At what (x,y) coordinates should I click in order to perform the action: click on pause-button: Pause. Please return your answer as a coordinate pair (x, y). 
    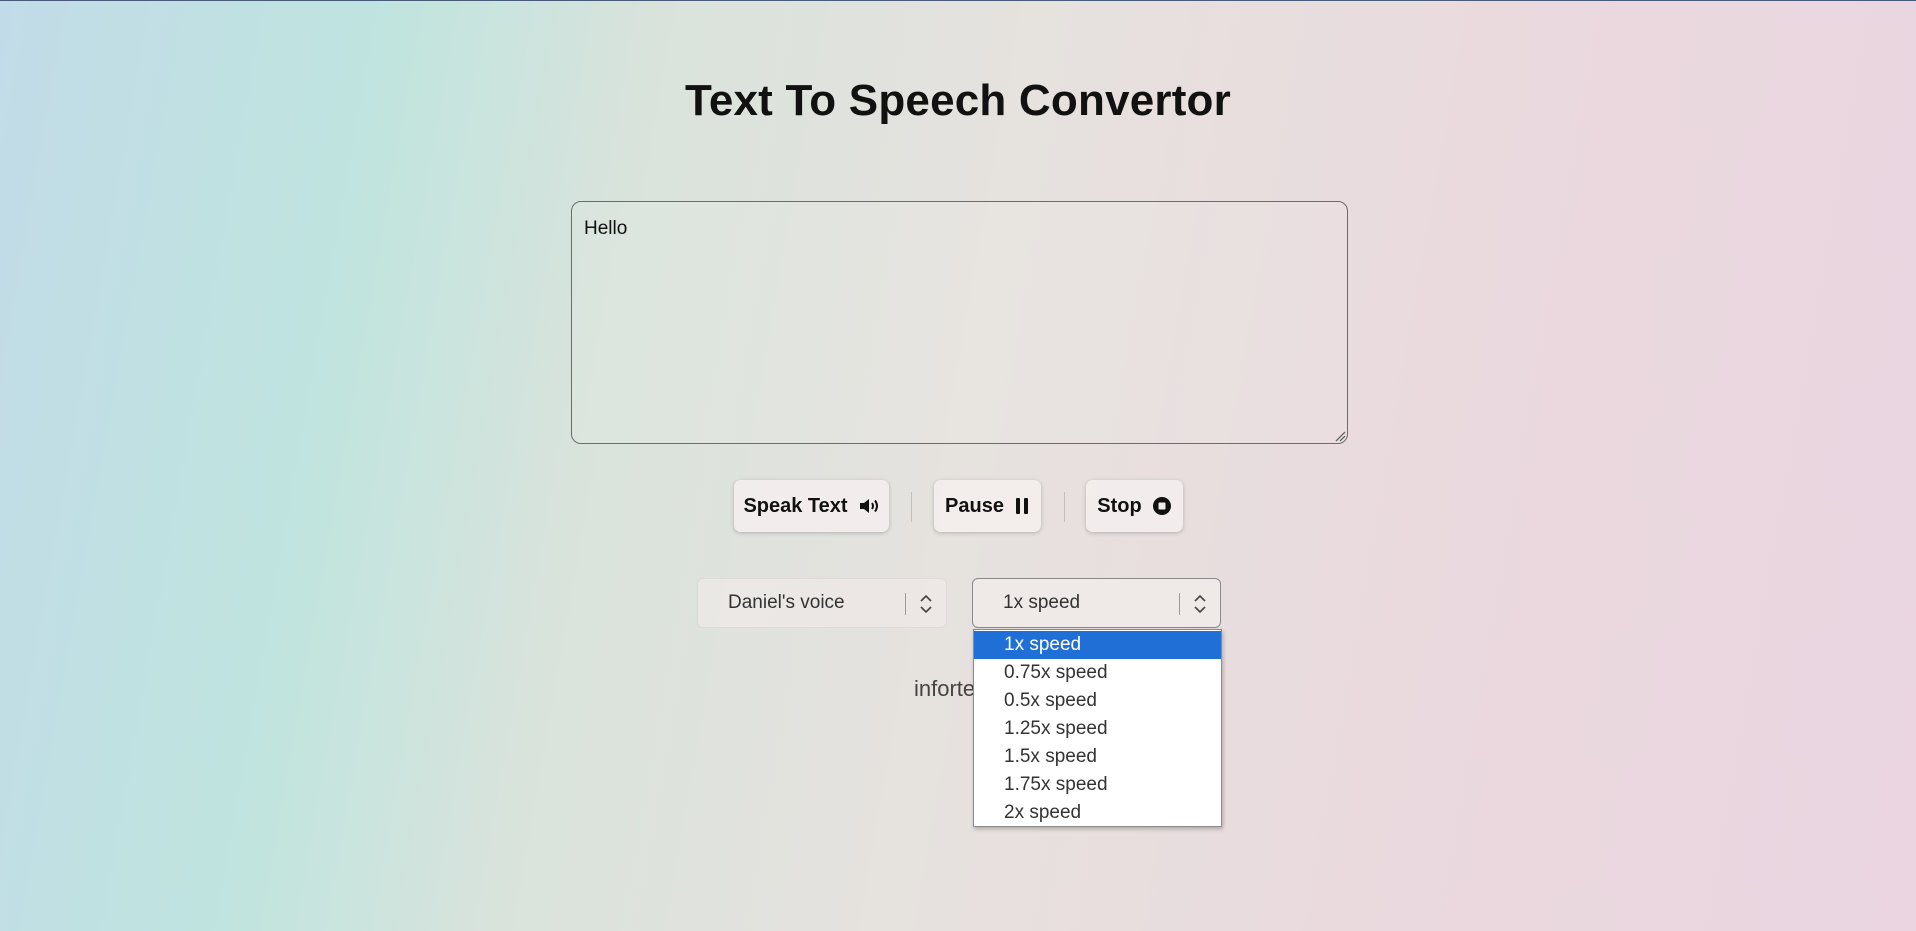
    Looking at the image, I should click on (987, 506).